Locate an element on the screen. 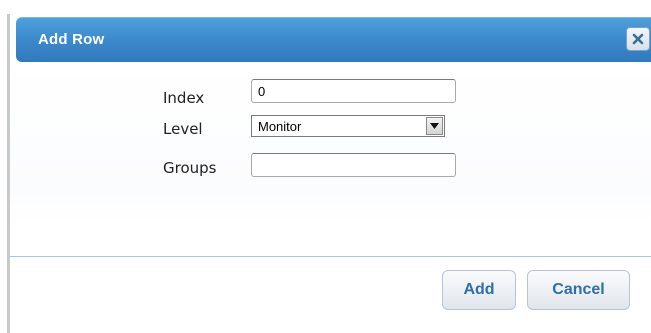 Image resolution: width=651 pixels, height=333 pixels. background-text-fragment is located at coordinates (40, 3).